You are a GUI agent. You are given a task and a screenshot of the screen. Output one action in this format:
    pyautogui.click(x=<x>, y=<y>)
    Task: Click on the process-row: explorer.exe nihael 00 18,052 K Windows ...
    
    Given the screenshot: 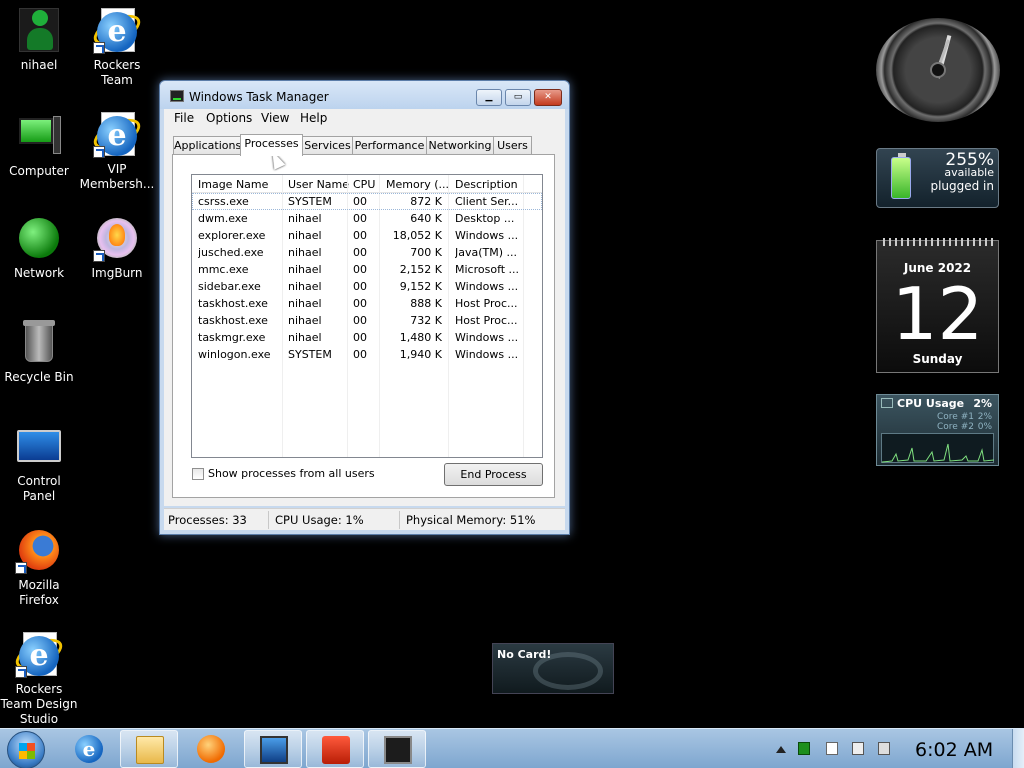 What is the action you would take?
    pyautogui.click(x=367, y=235)
    